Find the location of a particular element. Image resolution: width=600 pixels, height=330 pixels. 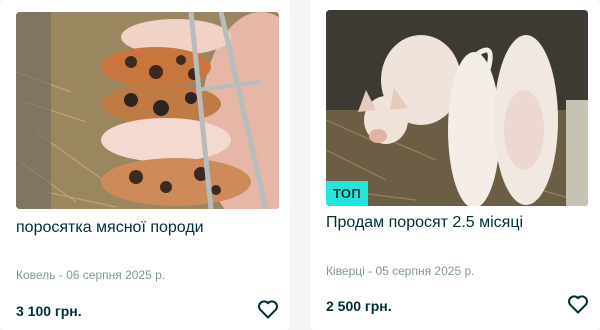

listing-price: 3 100 грн. is located at coordinates (49, 311).